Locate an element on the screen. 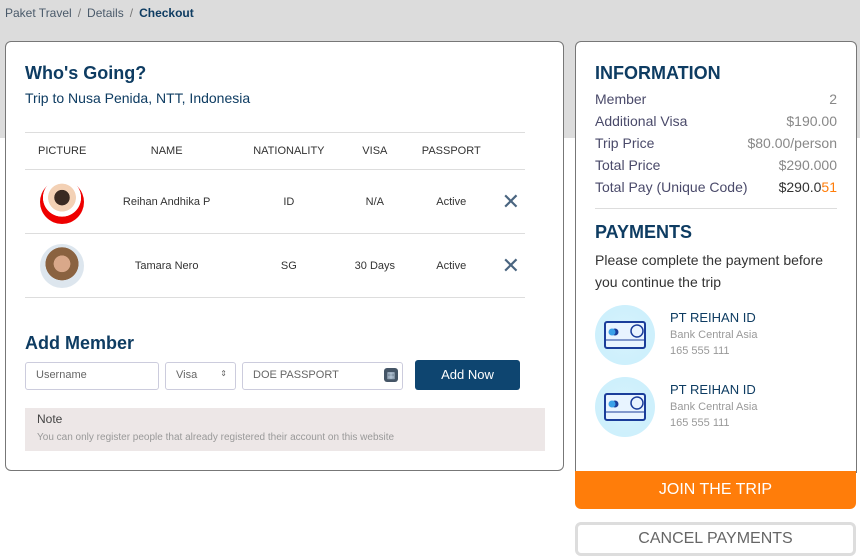 This screenshot has height=559, width=860. member-nationality: ID is located at coordinates (288, 201).